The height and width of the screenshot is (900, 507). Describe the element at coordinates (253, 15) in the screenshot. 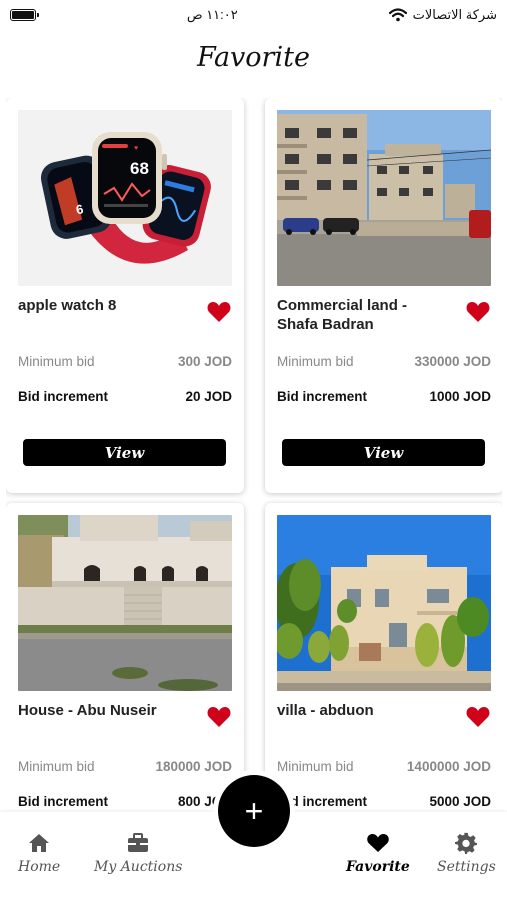

I see `status-bar: ١١:٠٢ ص شركة الاتصالات` at that location.